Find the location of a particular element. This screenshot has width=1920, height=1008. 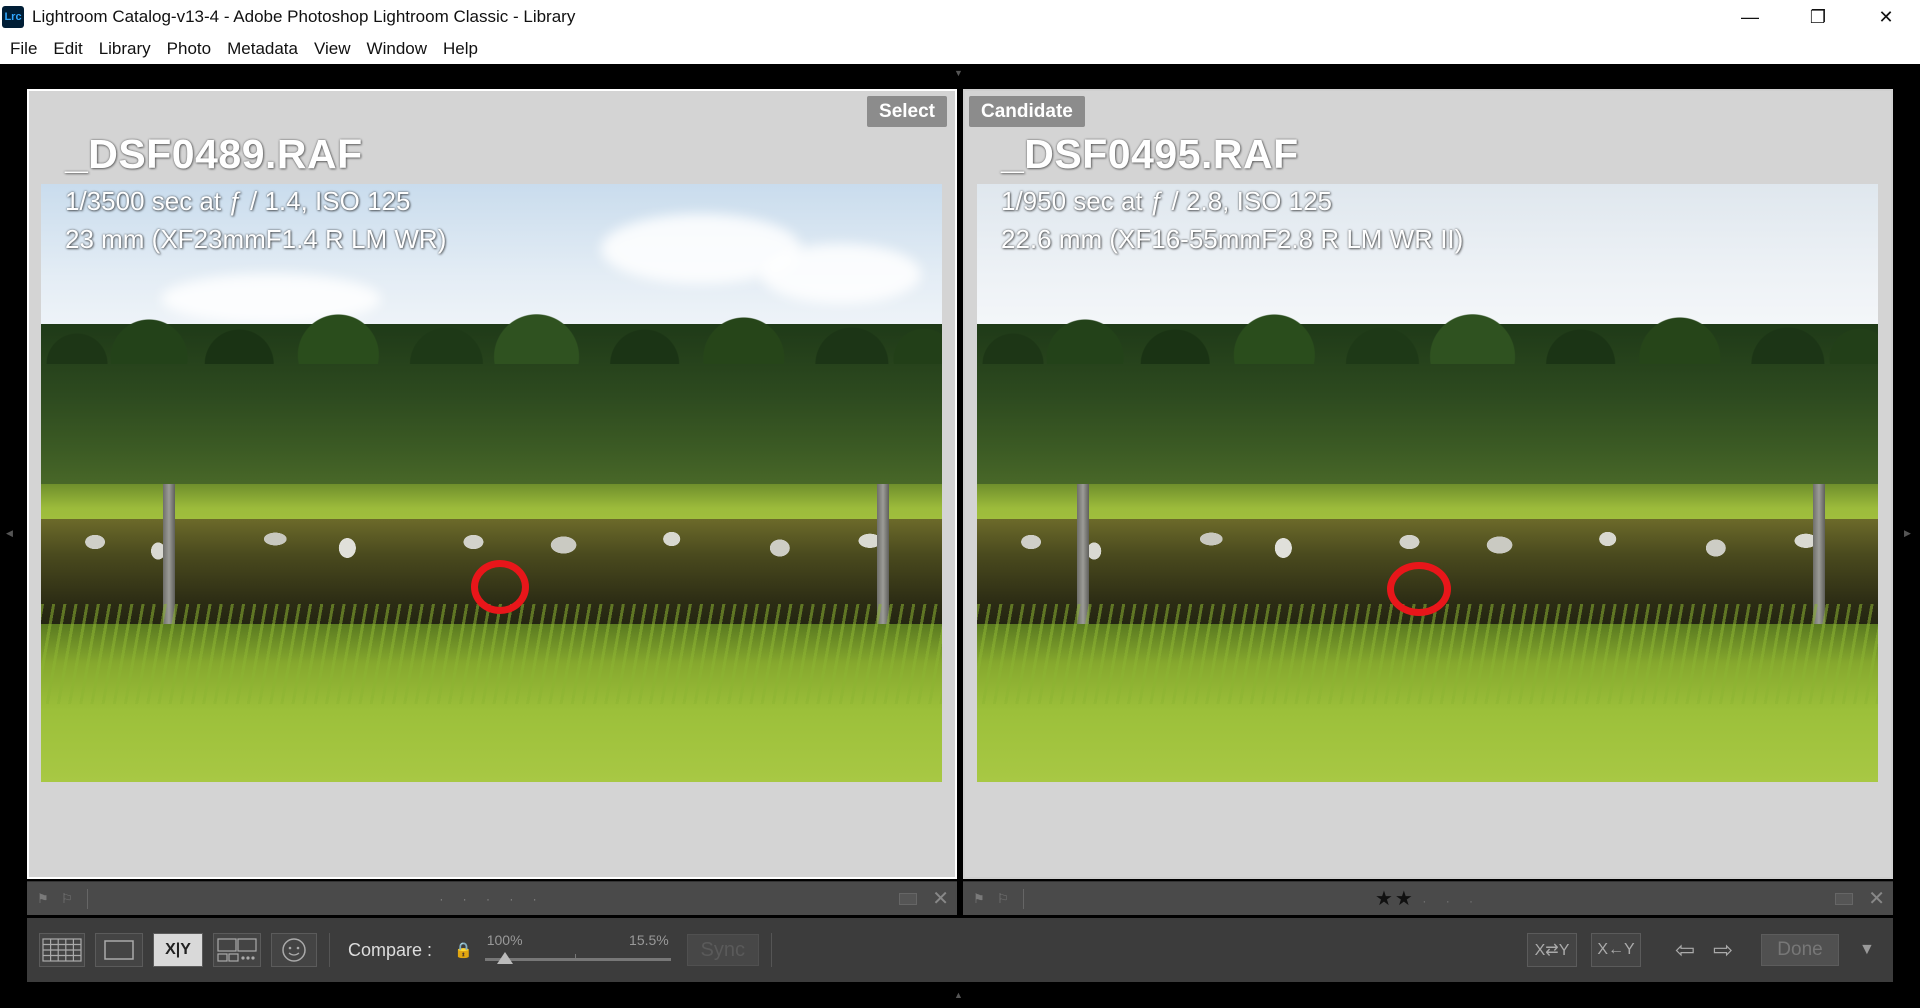

zoom-slider: 100% 15.5% is located at coordinates (577, 950).